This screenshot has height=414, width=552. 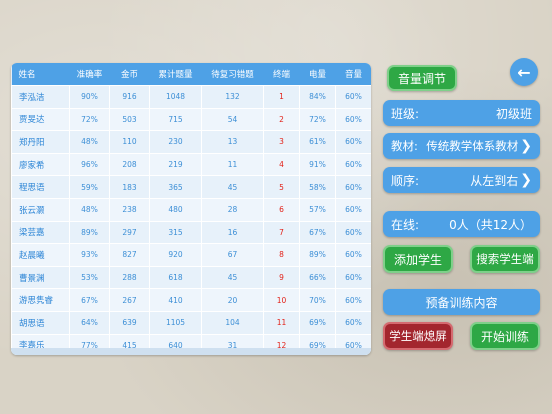 I want to click on cell-accuracy: 48%, so click(x=89, y=142).